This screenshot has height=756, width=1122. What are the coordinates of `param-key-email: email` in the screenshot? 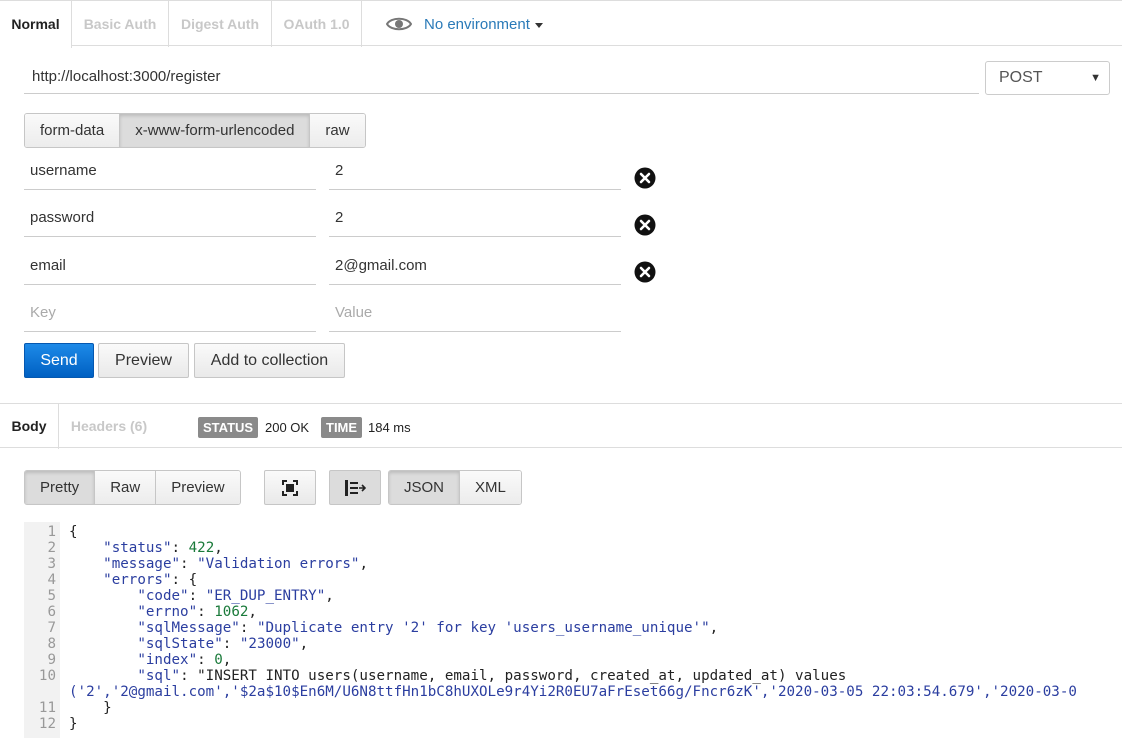 It's located at (170, 266).